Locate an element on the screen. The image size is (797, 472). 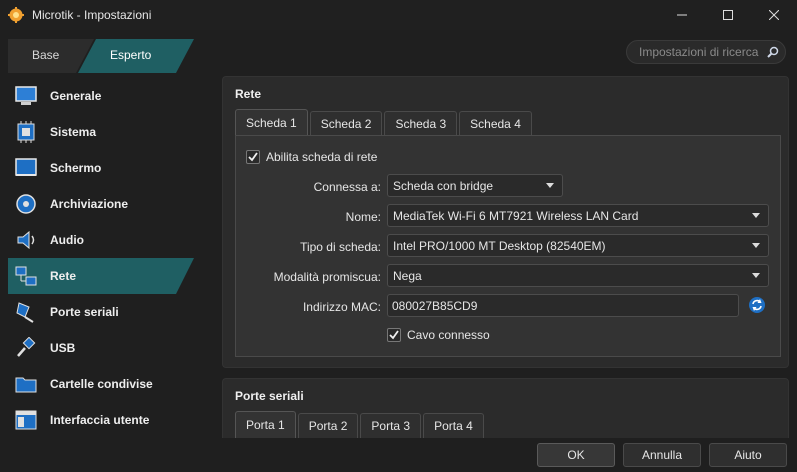
sidebar-item-interfaccia-utente: Interfaccia utente is located at coordinates (108, 420).